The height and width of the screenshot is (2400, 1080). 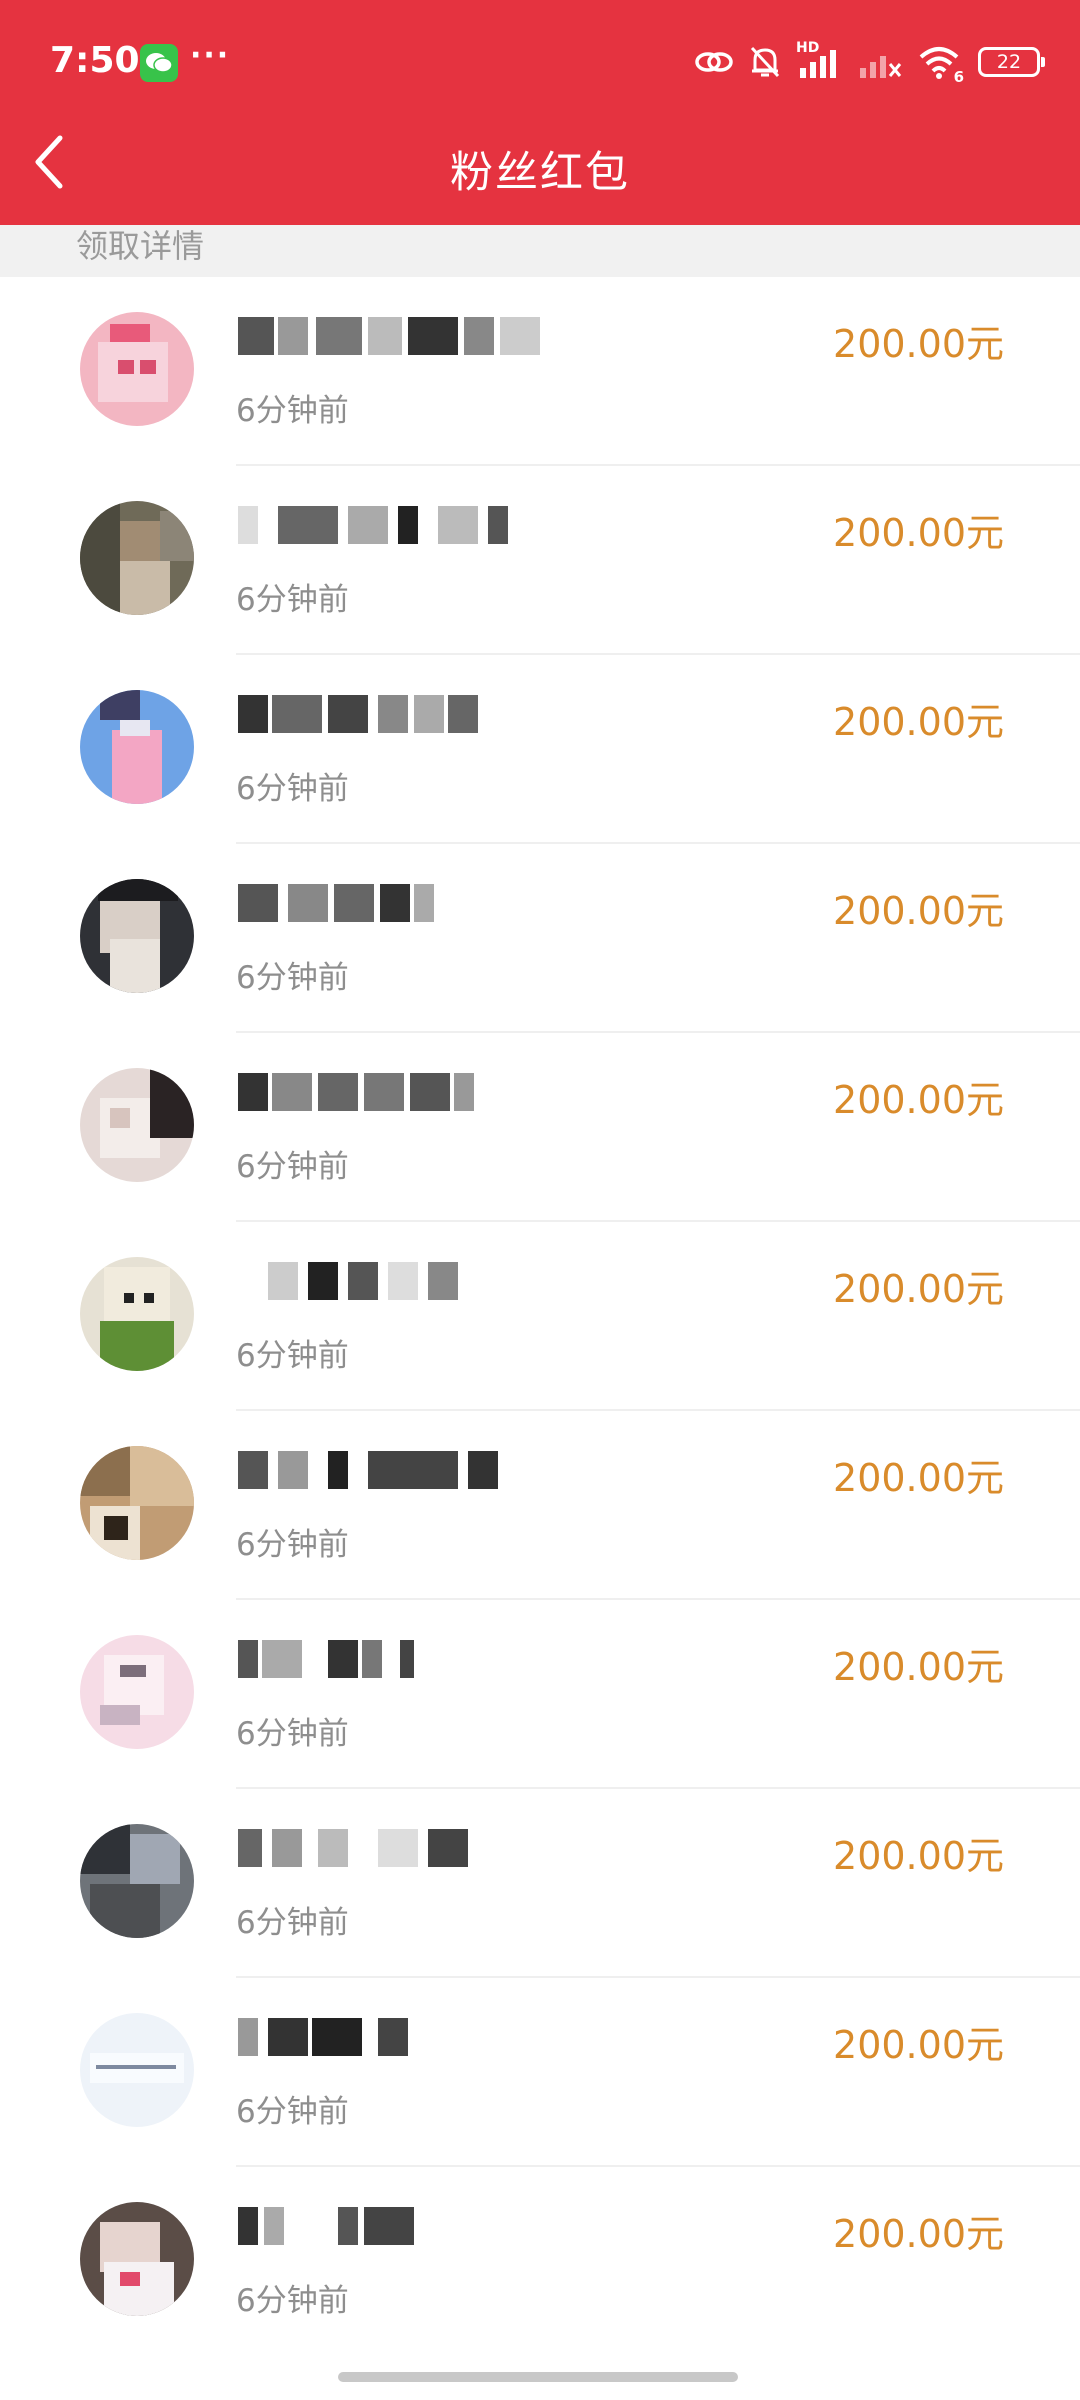 I want to click on status-icons: HD 6 22, so click(x=869, y=63).